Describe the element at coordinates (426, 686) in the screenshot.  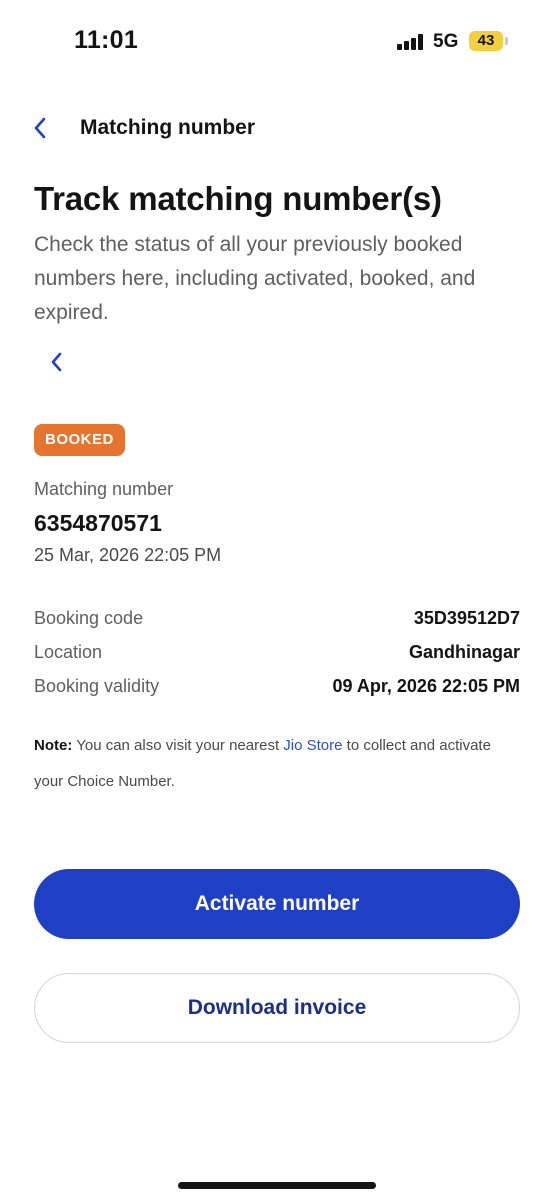
I see `booking-validity-value: 09 Apr, 2026 22:05 PM` at that location.